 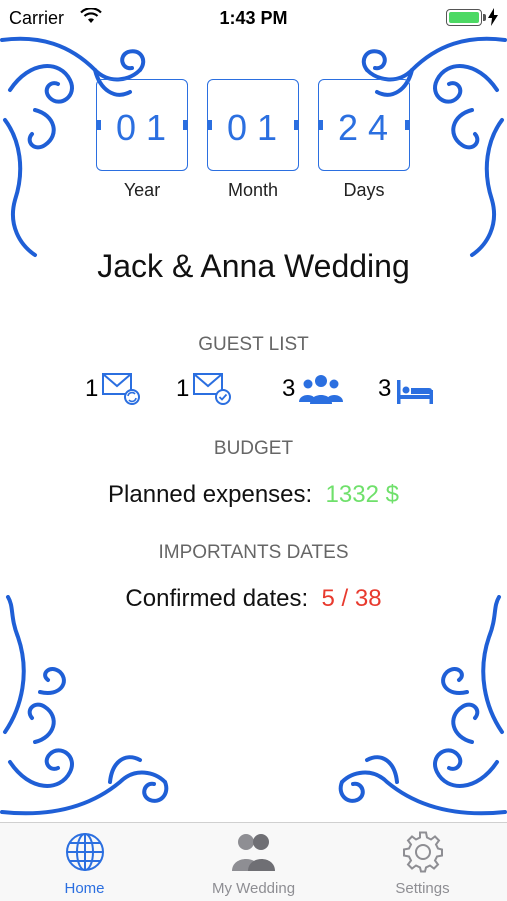 I want to click on planned-expenses-label: Planned expenses:, so click(x=210, y=494).